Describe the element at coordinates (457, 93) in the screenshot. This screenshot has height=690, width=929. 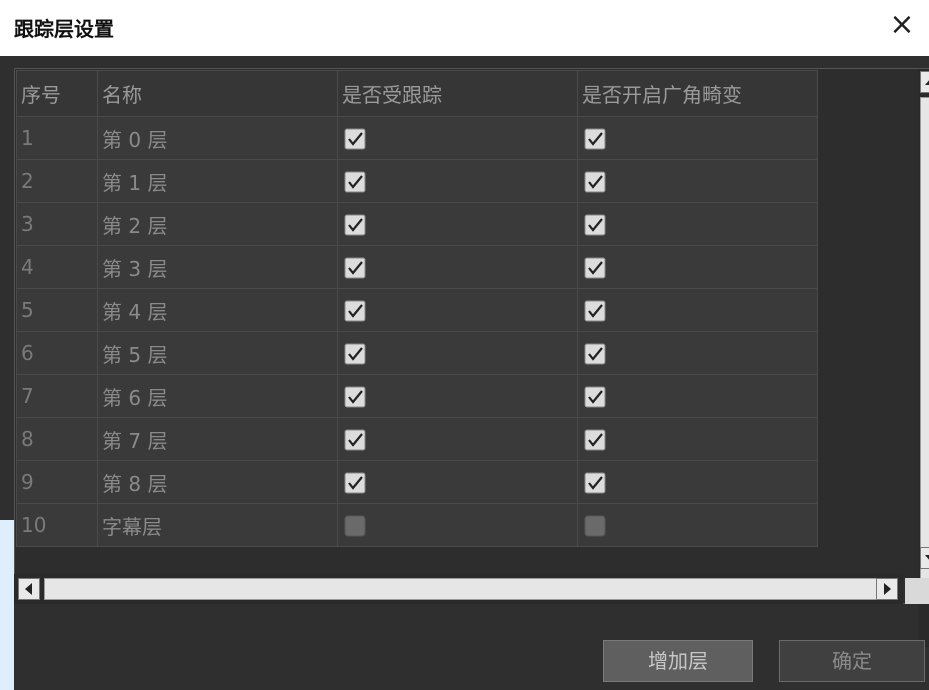
I see `column-header-tracked: 是否受跟踪` at that location.